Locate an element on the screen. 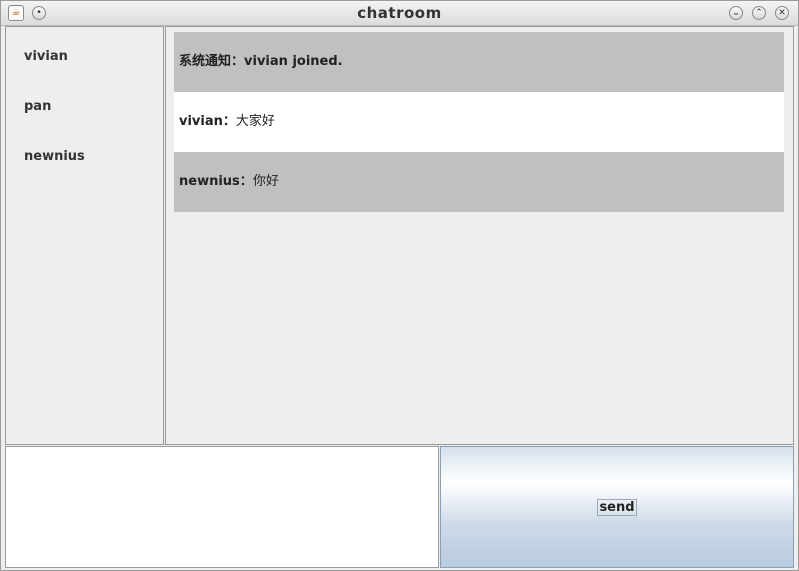 The height and width of the screenshot is (571, 799). title-bar: ☕ • chatroom ⌄ ⌃ ✕ is located at coordinates (399, 13).